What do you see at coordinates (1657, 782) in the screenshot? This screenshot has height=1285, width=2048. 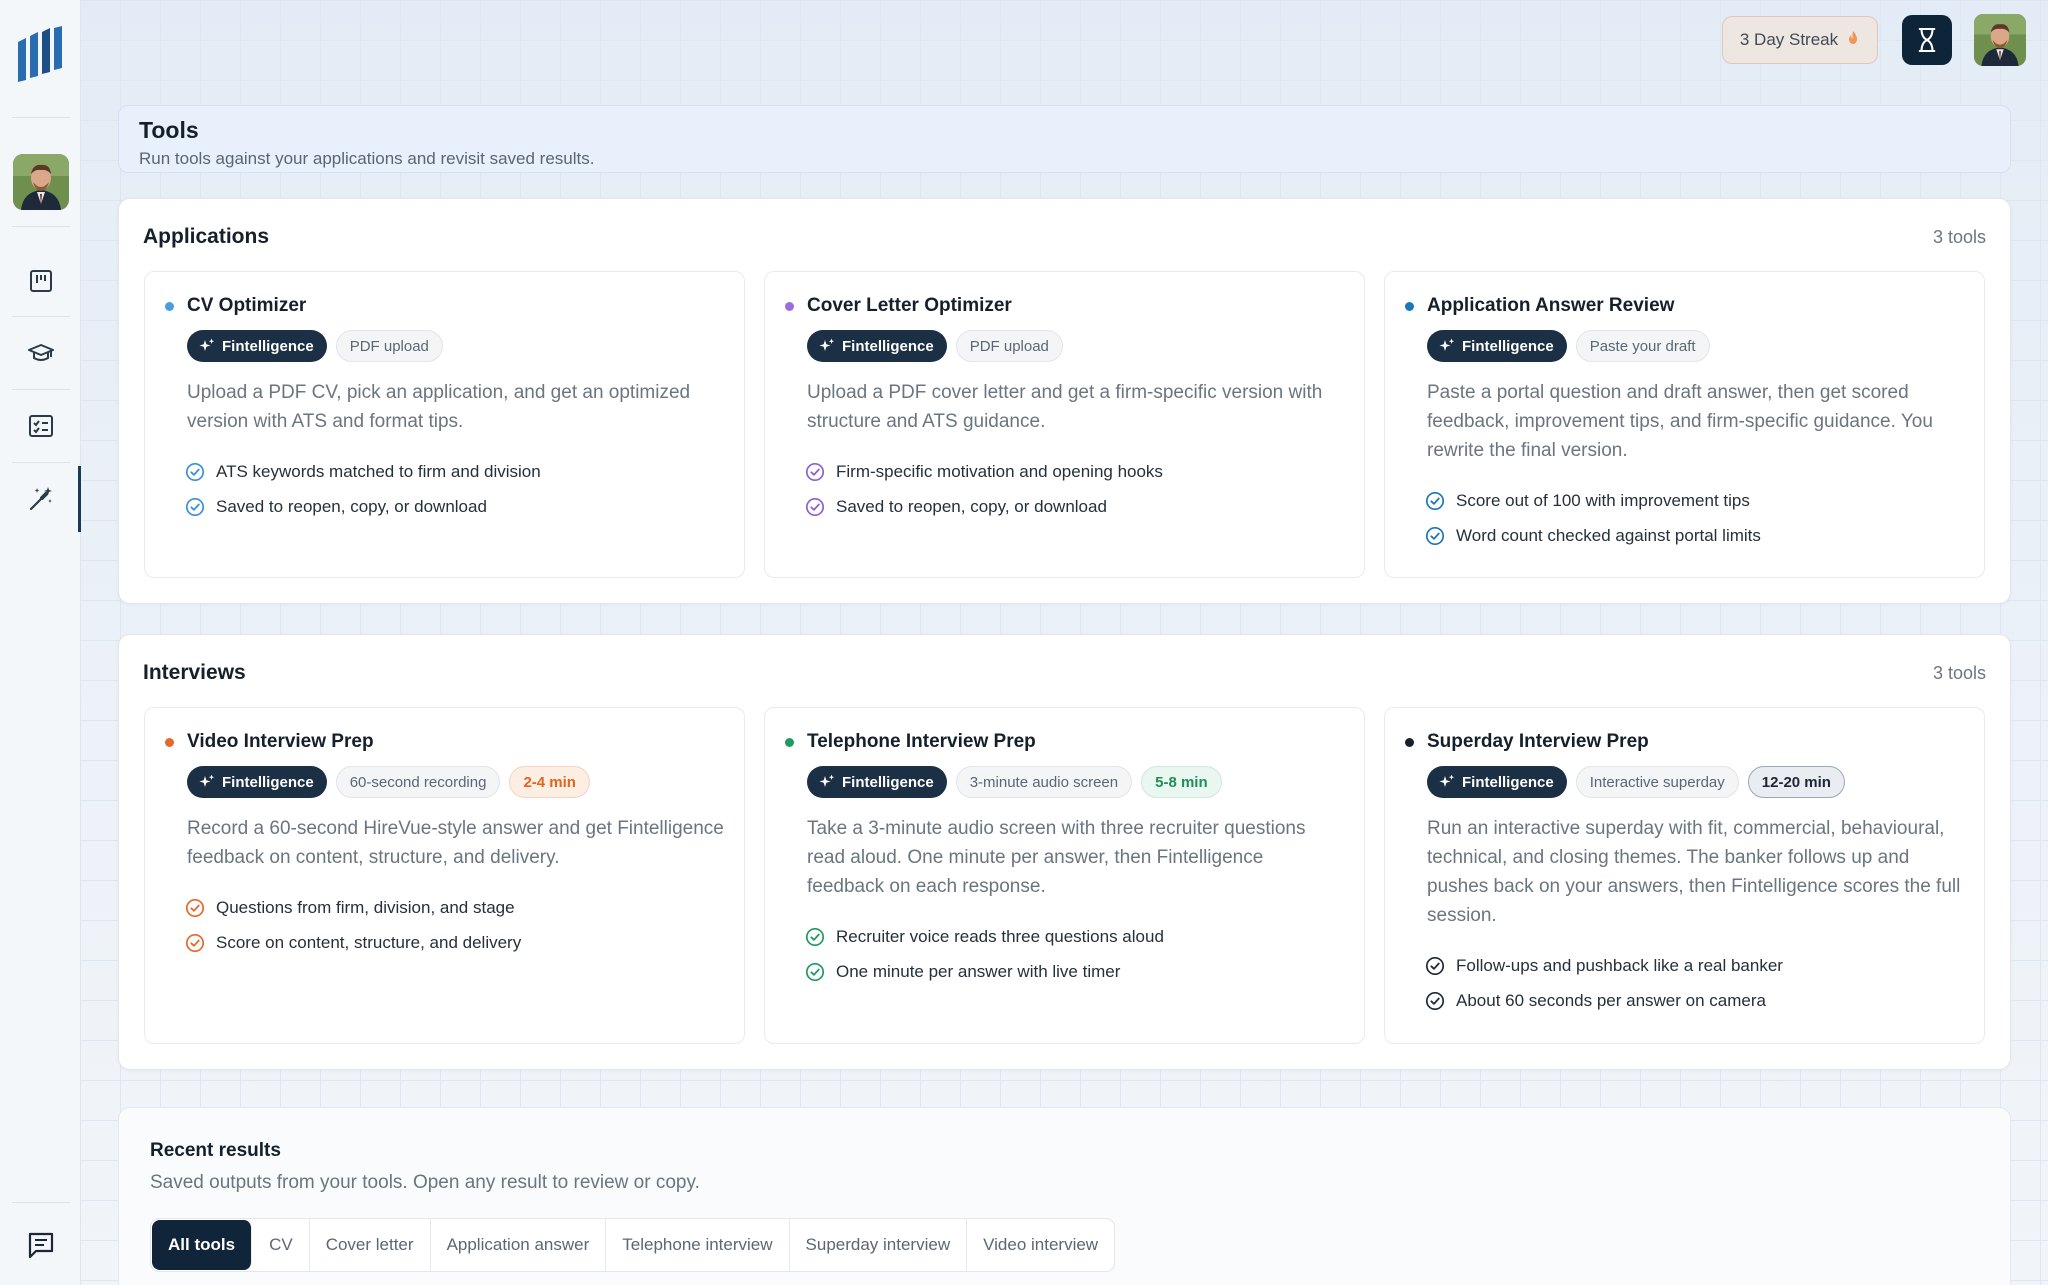 I see `input-type-badge: Interactive superday` at bounding box center [1657, 782].